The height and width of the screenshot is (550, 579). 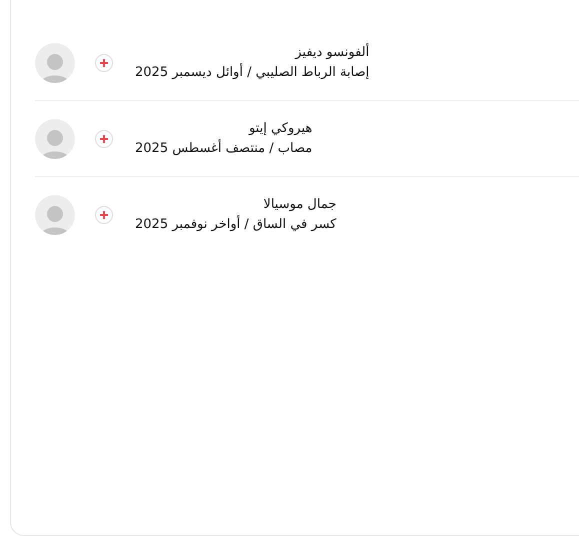 What do you see at coordinates (252, 72) in the screenshot?
I see `injury-detail: إصابة الرباط الصليبي / أوائل ديسمبر 2025` at bounding box center [252, 72].